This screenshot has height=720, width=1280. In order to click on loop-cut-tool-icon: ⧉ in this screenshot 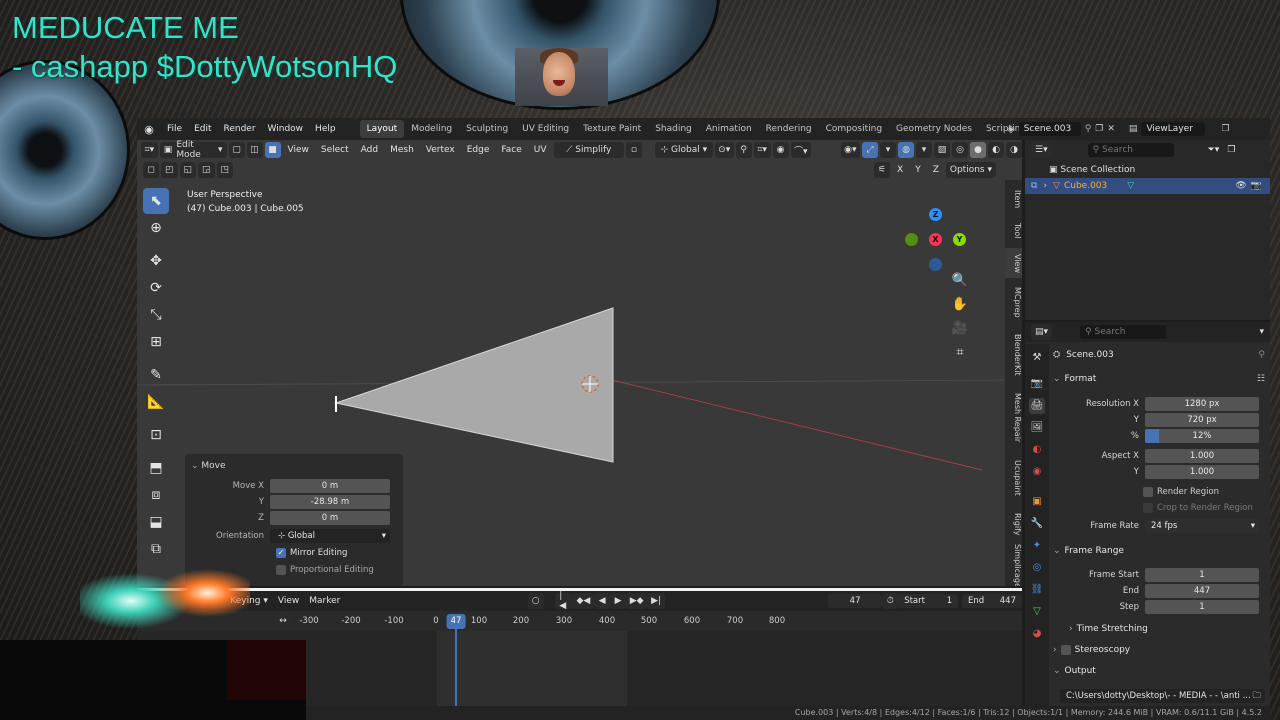, I will do `click(156, 549)`.